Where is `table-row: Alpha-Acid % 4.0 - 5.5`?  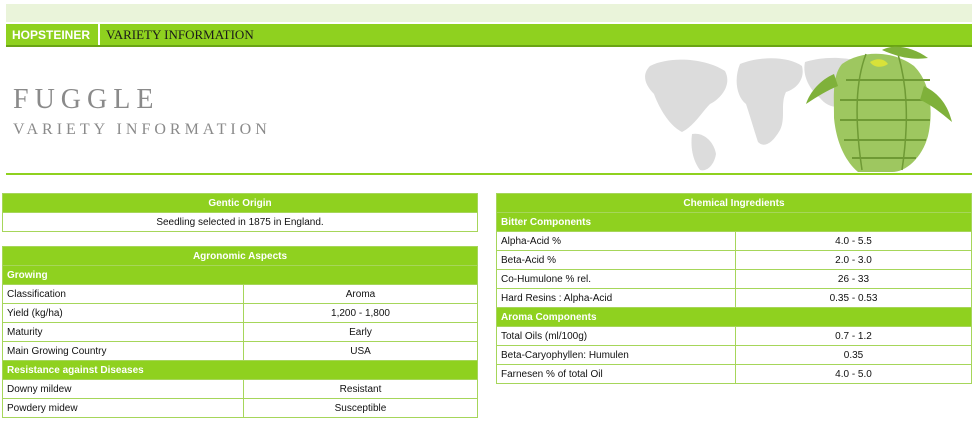 table-row: Alpha-Acid % 4.0 - 5.5 is located at coordinates (734, 241).